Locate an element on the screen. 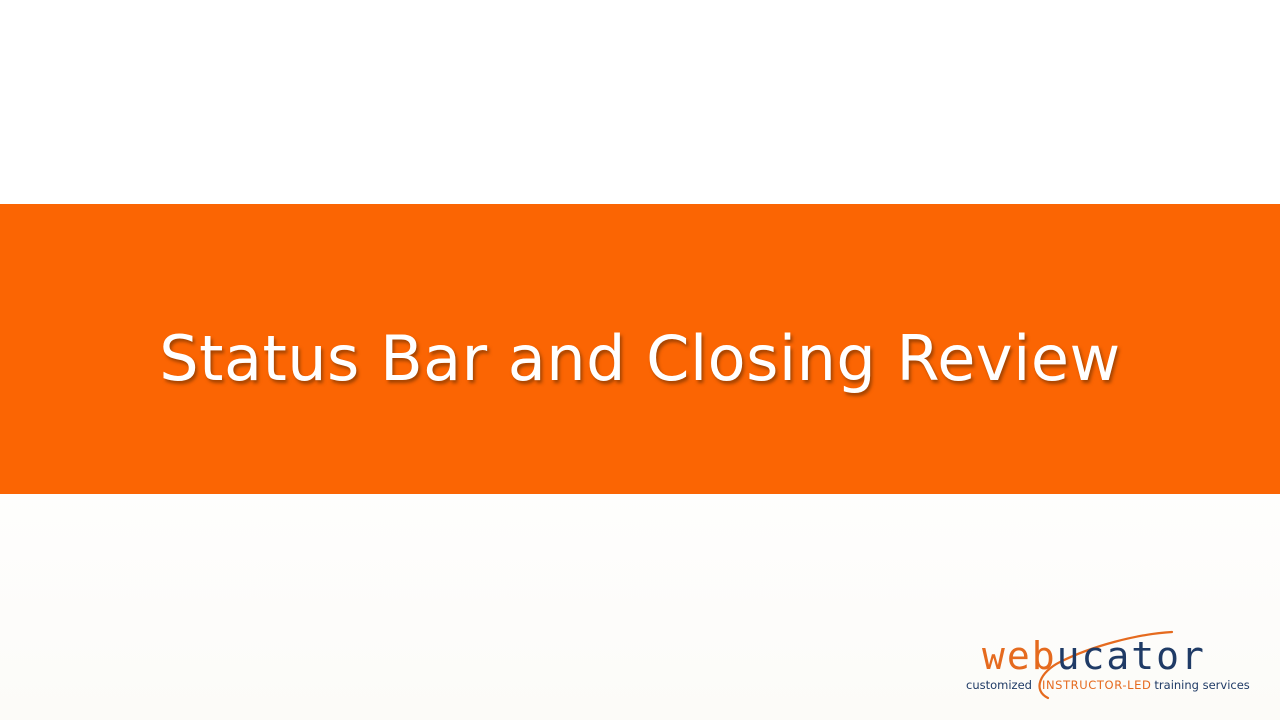 This screenshot has width=1280, height=720. logo-word-ucator: ucator is located at coordinates (1131, 656).